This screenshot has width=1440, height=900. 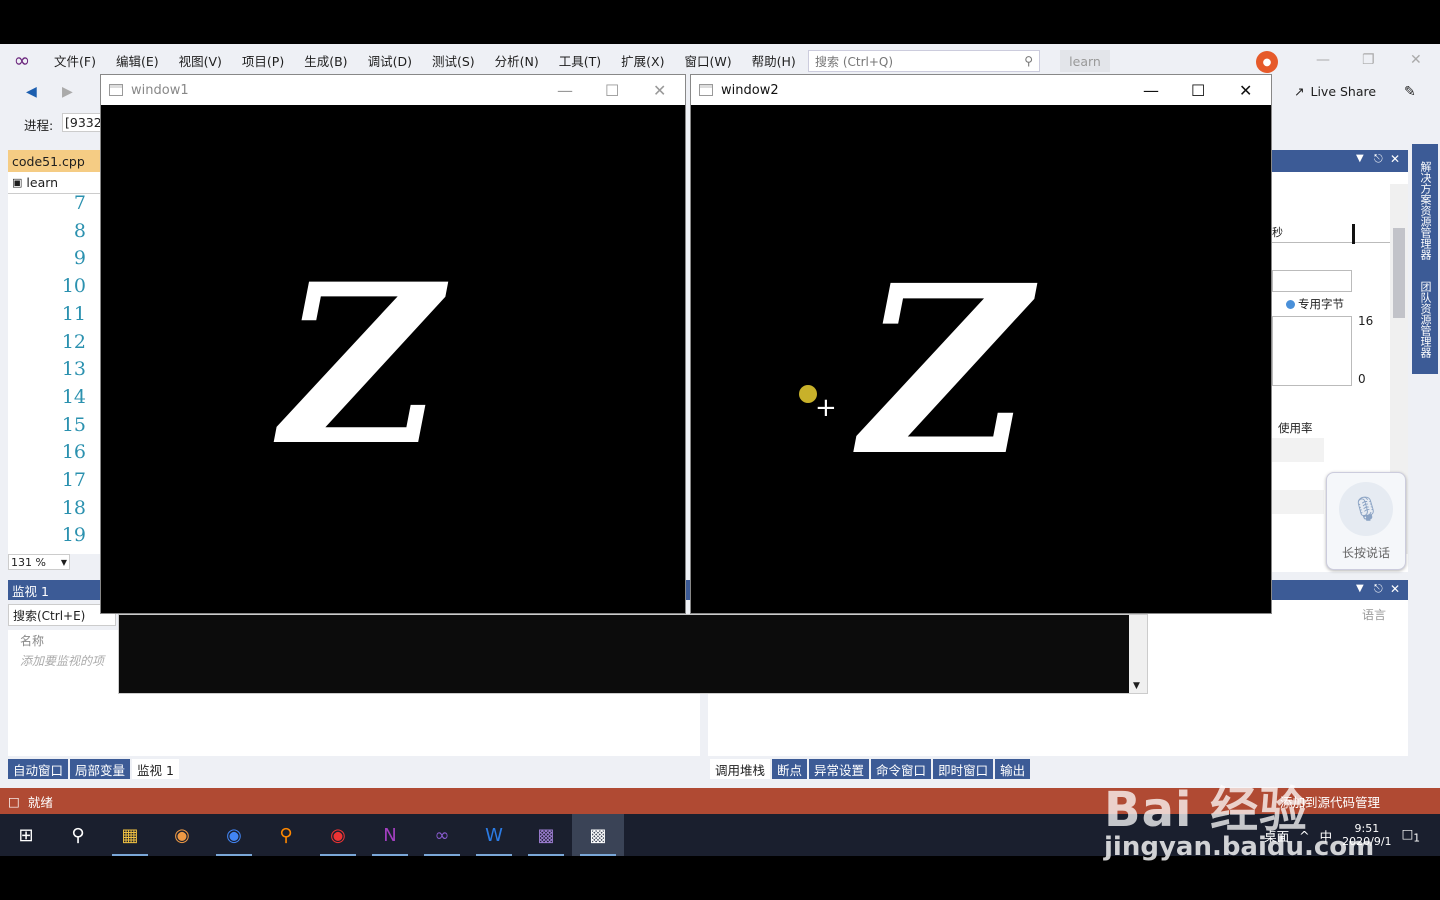 What do you see at coordinates (26, 835) in the screenshot?
I see `start-icon: ⊞` at bounding box center [26, 835].